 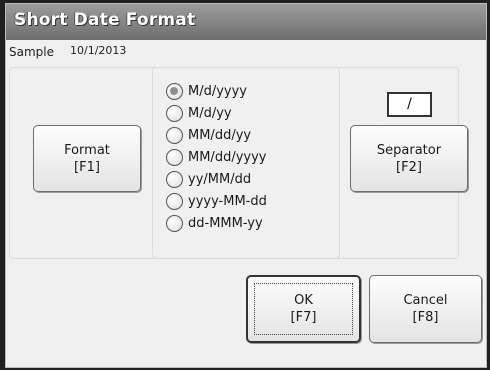 What do you see at coordinates (409, 150) in the screenshot?
I see `separator-button-label: Separator` at bounding box center [409, 150].